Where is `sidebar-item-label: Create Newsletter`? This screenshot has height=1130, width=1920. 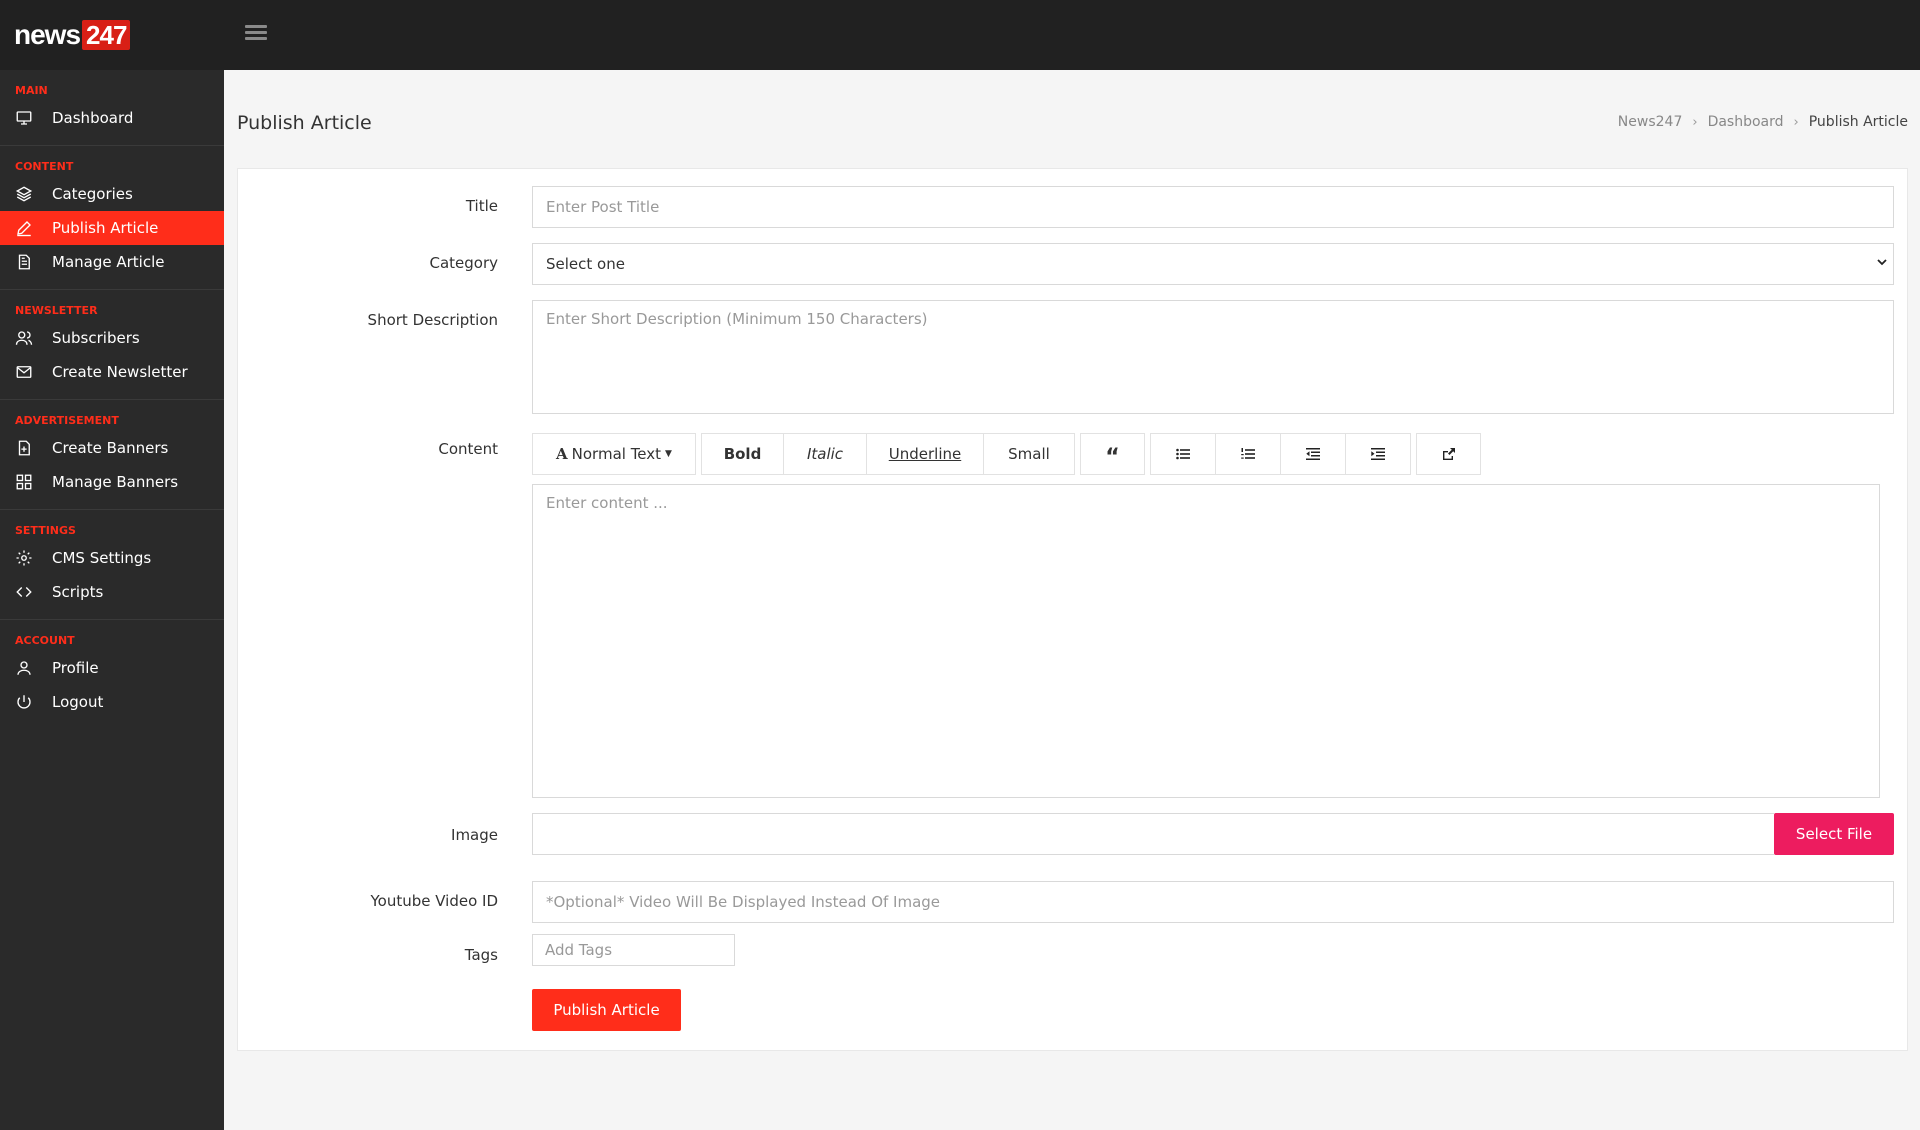
sidebar-item-label: Create Newsletter is located at coordinates (120, 372).